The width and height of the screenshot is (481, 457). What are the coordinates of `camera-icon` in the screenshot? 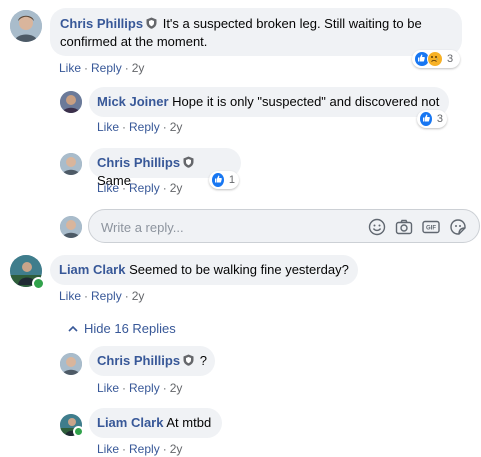 It's located at (404, 227).